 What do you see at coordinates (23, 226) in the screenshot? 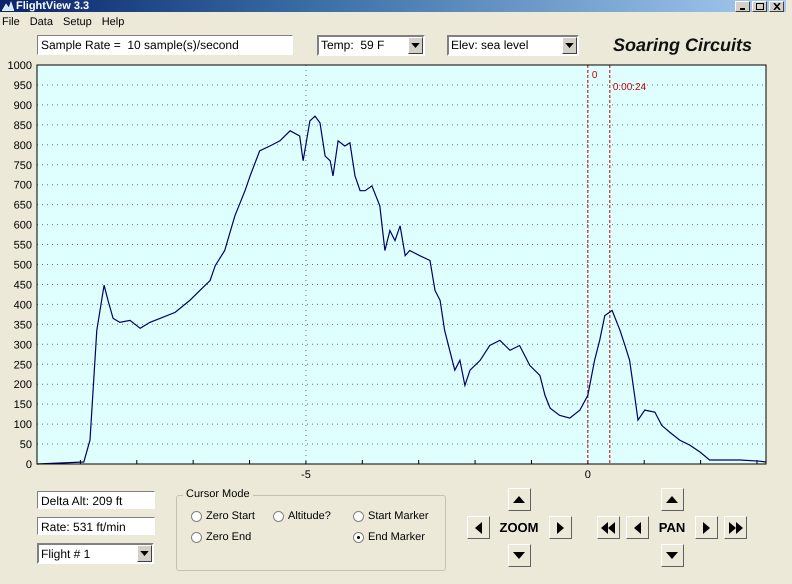
I see `axis-label: 600` at bounding box center [23, 226].